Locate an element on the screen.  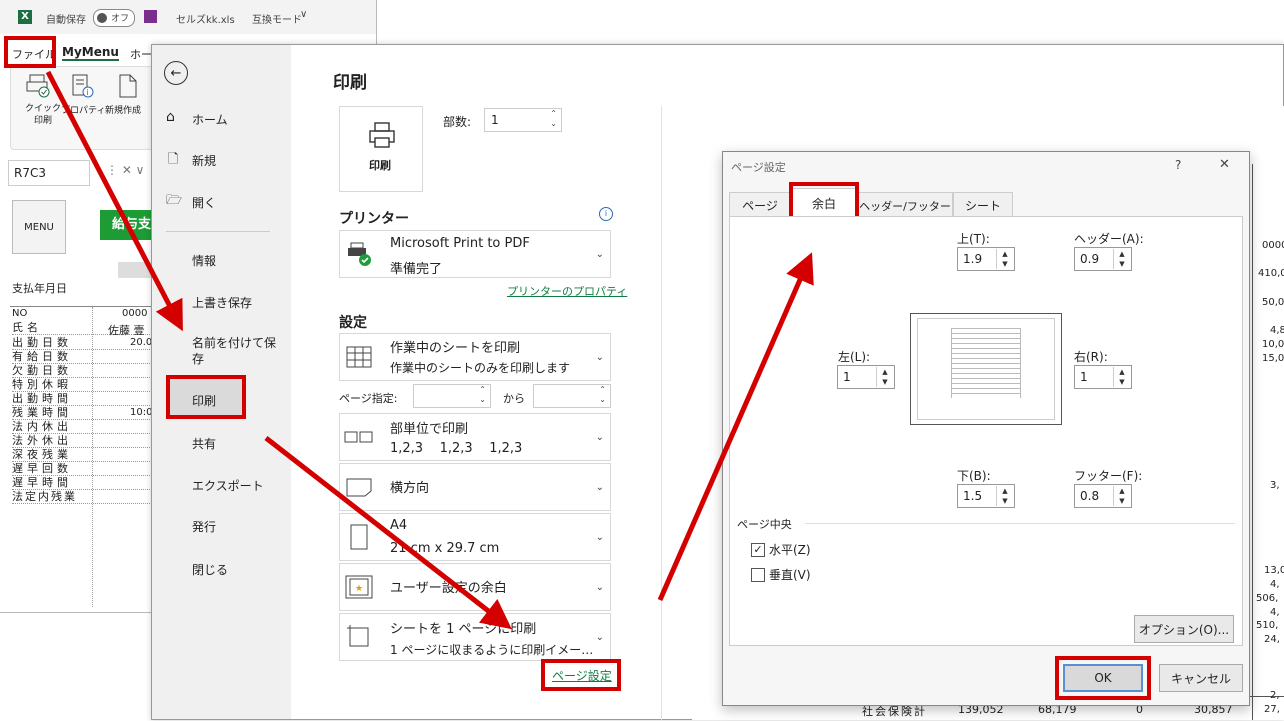
arrow-page-setup-to-margins is located at coordinates (735, 427).